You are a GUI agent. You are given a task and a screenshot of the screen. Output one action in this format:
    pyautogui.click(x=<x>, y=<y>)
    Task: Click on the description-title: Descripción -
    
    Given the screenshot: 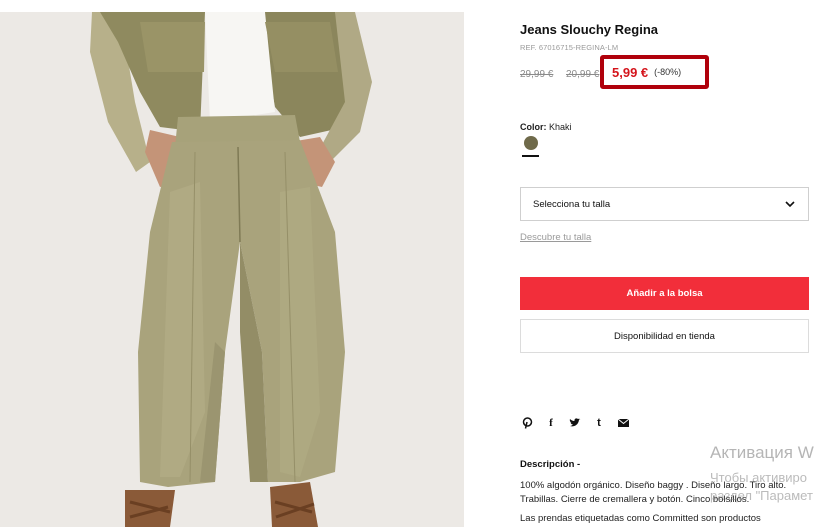 What is the action you would take?
    pyautogui.click(x=550, y=464)
    